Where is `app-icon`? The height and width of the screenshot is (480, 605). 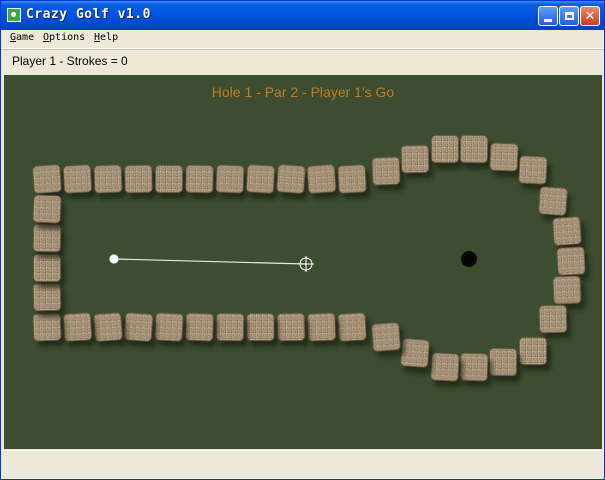 app-icon is located at coordinates (14, 15).